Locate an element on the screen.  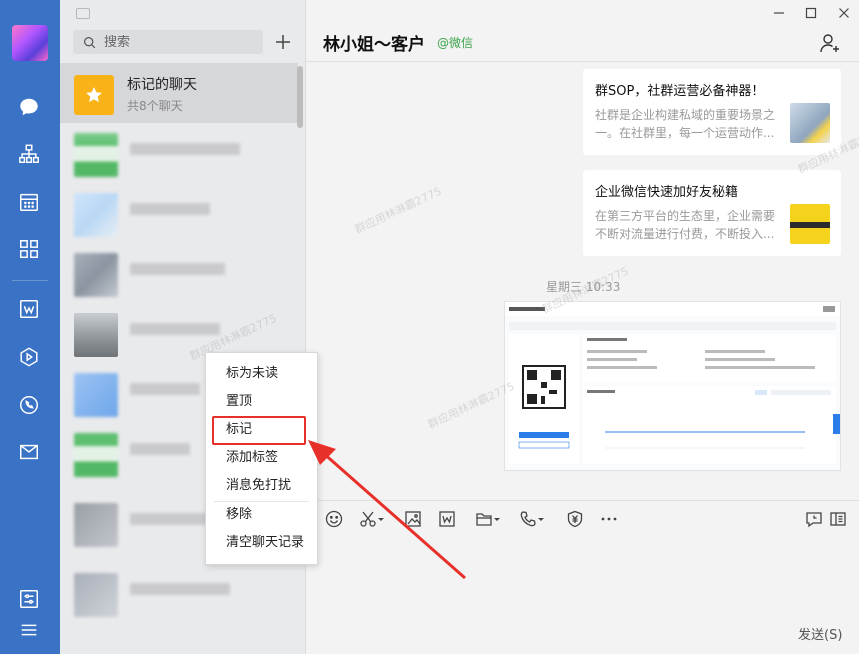
drive-icon is located at coordinates (29, 357).